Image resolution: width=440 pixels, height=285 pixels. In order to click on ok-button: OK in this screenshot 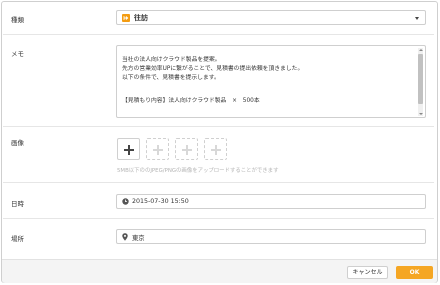, I will do `click(414, 272)`.